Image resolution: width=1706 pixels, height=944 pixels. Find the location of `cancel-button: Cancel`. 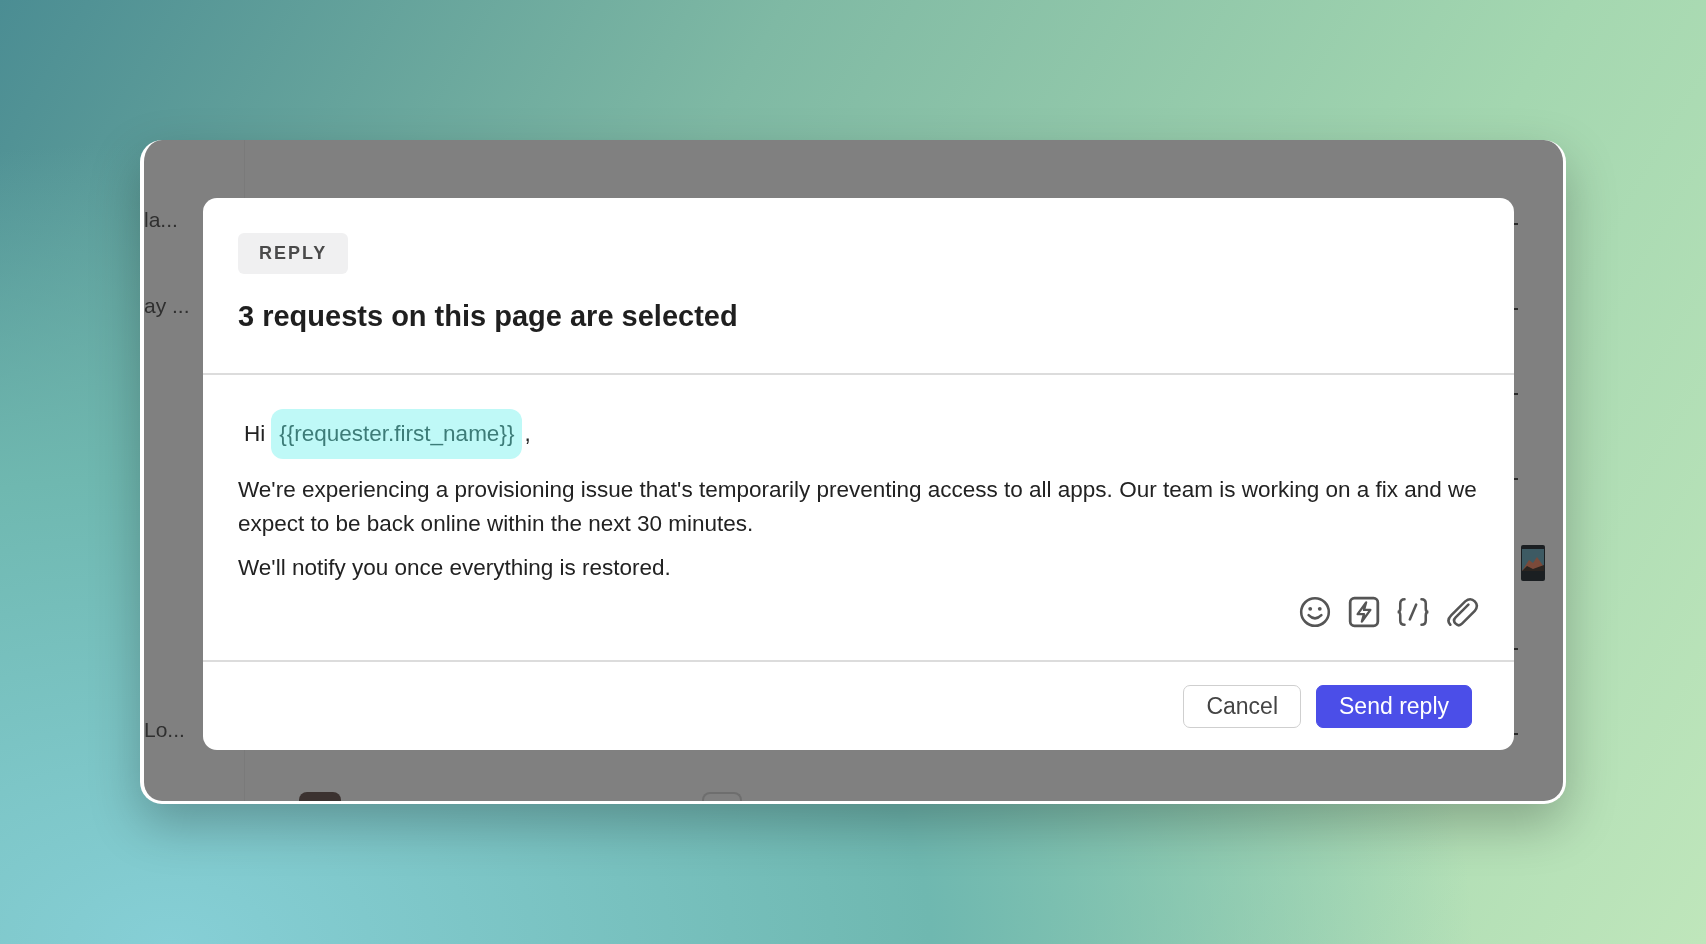

cancel-button: Cancel is located at coordinates (1242, 706).